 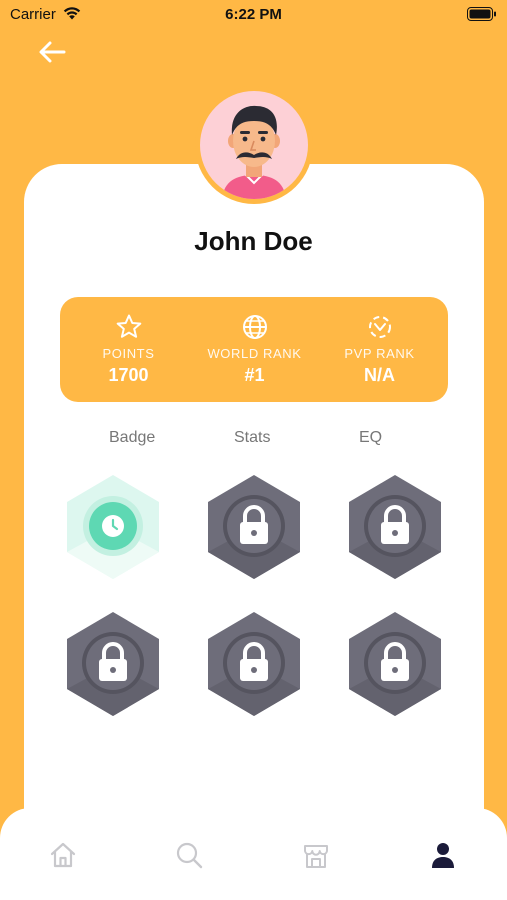 I want to click on tab-badge: Badge, so click(x=132, y=438).